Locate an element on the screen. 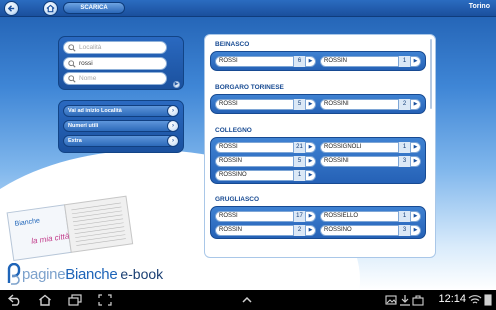 The image size is (496, 310). results-scrollbar is located at coordinates (431, 74).